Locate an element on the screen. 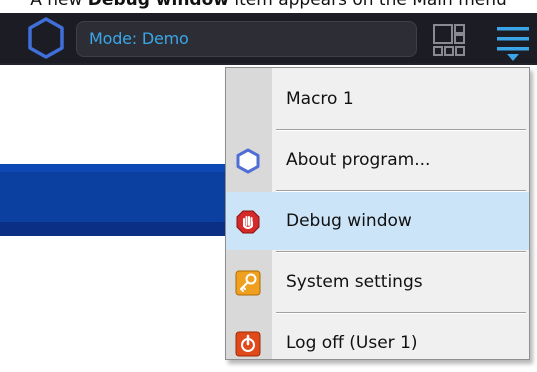 The image size is (537, 372). menu-item-label: Macro 1 is located at coordinates (320, 99).